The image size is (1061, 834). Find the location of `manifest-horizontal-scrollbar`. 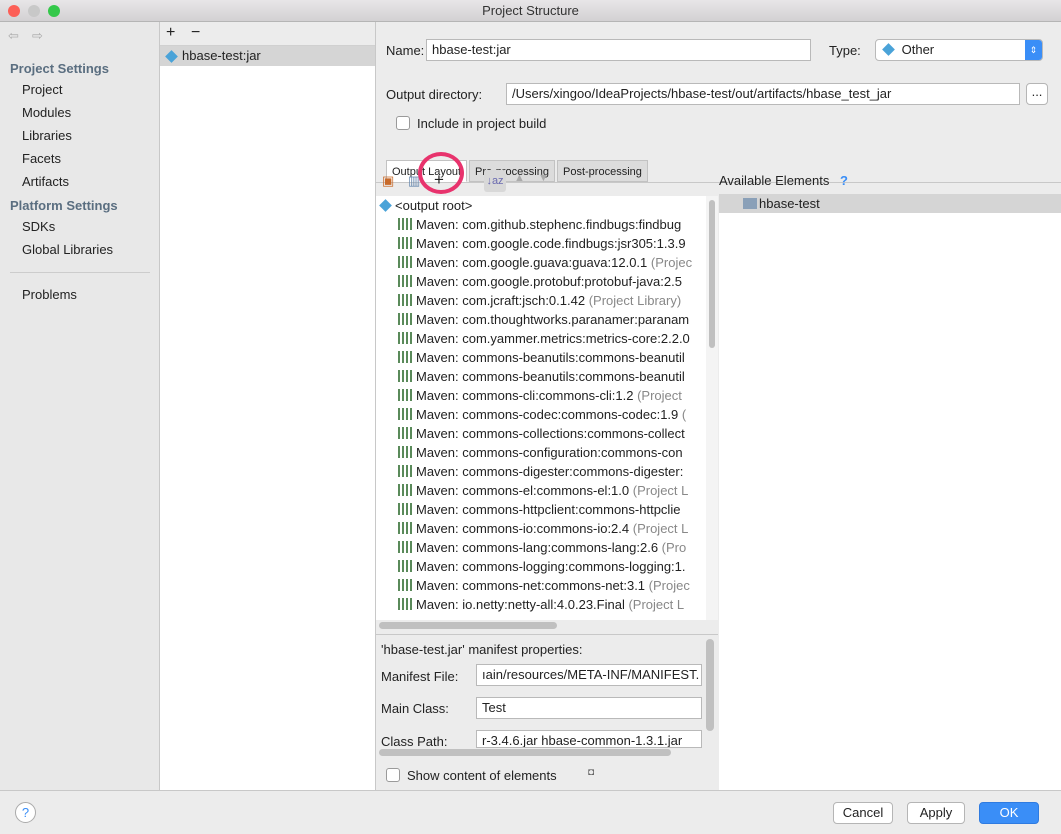

manifest-horizontal-scrollbar is located at coordinates (525, 752).